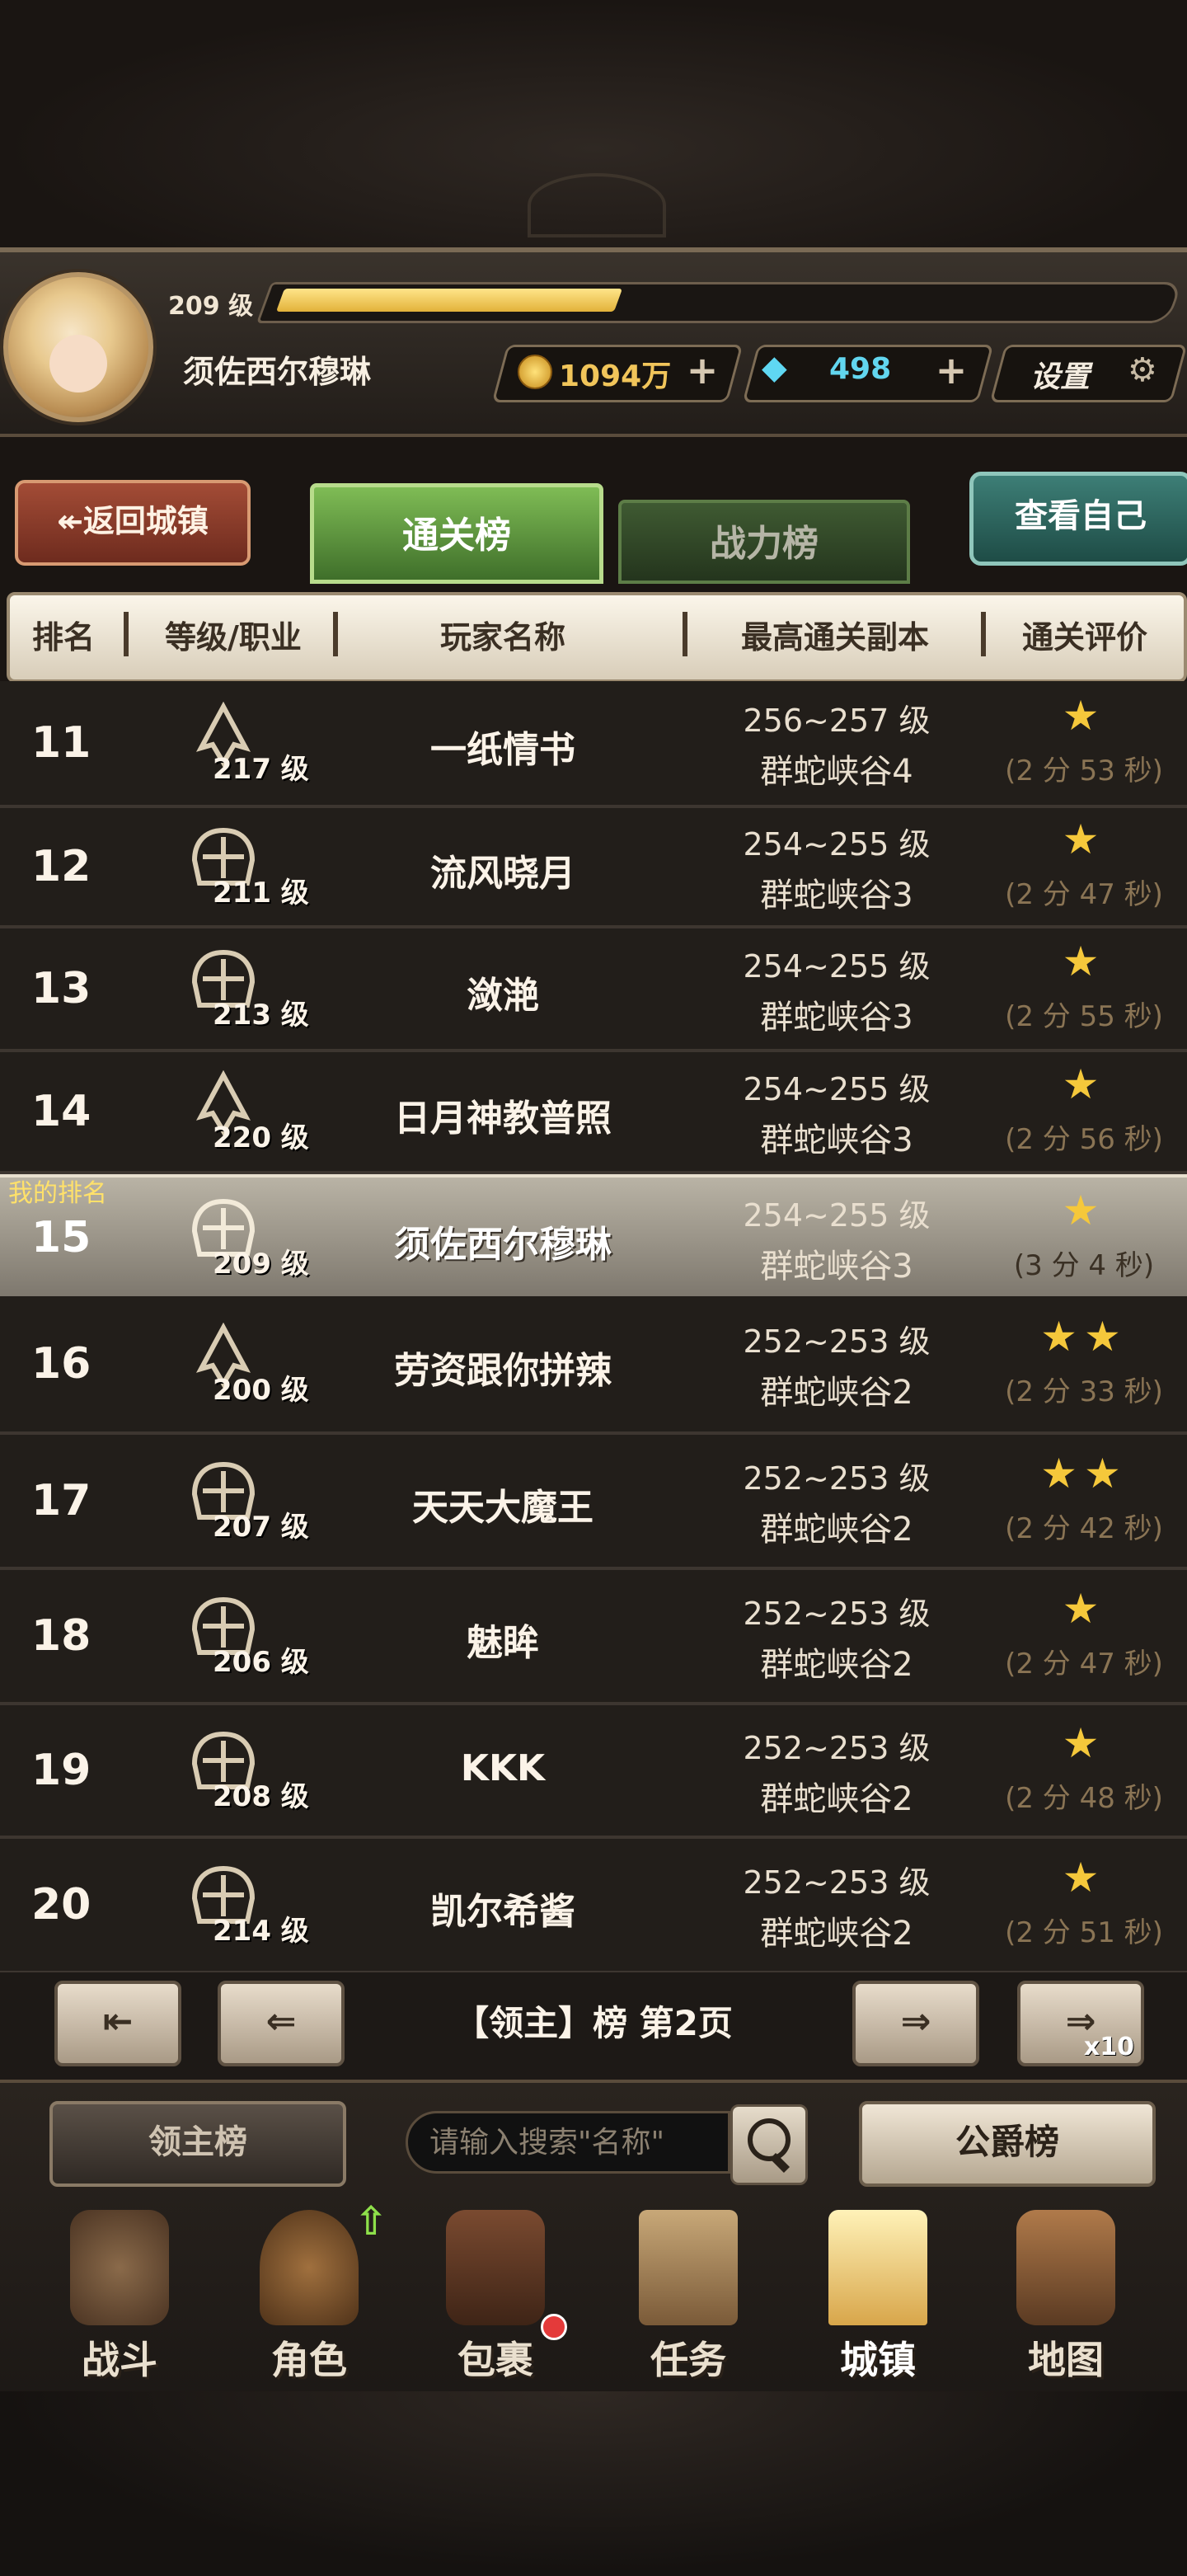 The height and width of the screenshot is (2576, 1187). Describe the element at coordinates (1084, 1932) in the screenshot. I see `clear-time: (2 分 51 秒)` at that location.